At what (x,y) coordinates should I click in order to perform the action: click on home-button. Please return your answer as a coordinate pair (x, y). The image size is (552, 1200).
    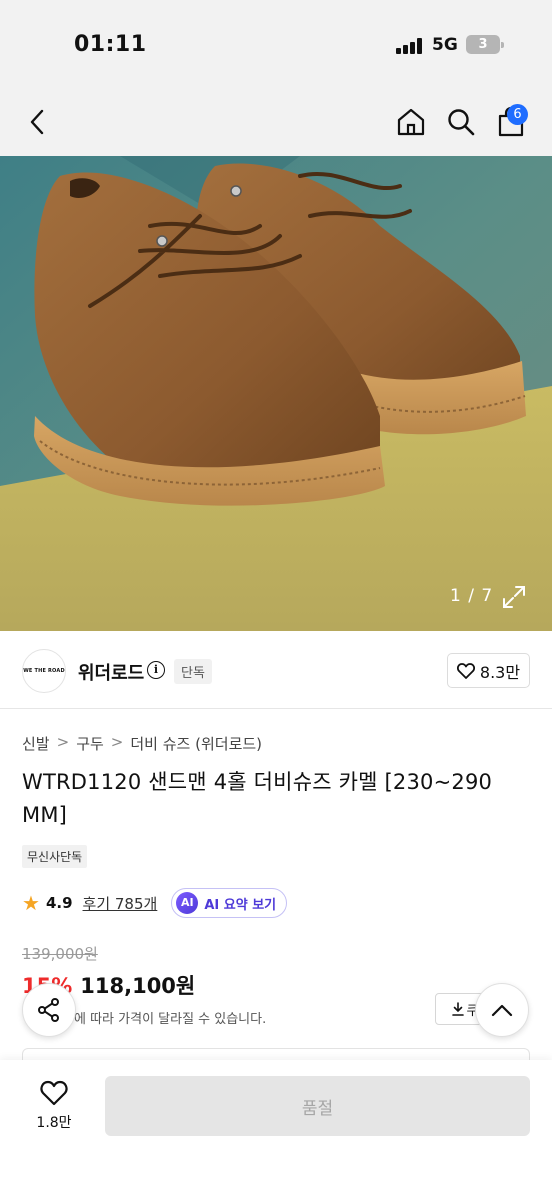
    Looking at the image, I should click on (411, 122).